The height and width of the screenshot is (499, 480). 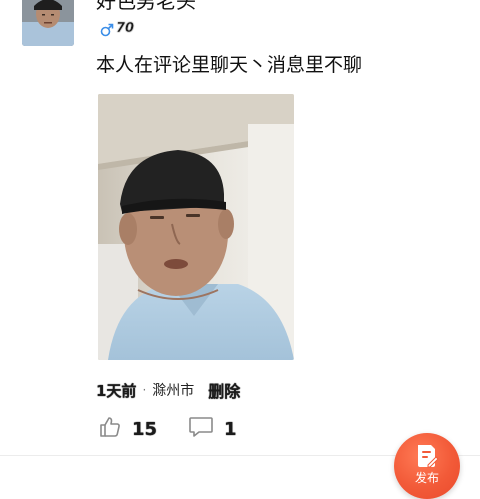 I want to click on post-actions: 15 1, so click(x=167, y=429).